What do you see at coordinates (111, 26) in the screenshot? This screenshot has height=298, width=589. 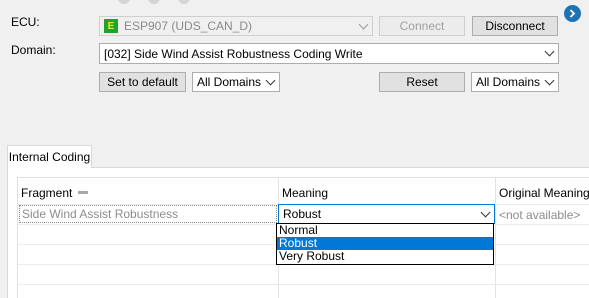 I see `ecu-badge: E` at bounding box center [111, 26].